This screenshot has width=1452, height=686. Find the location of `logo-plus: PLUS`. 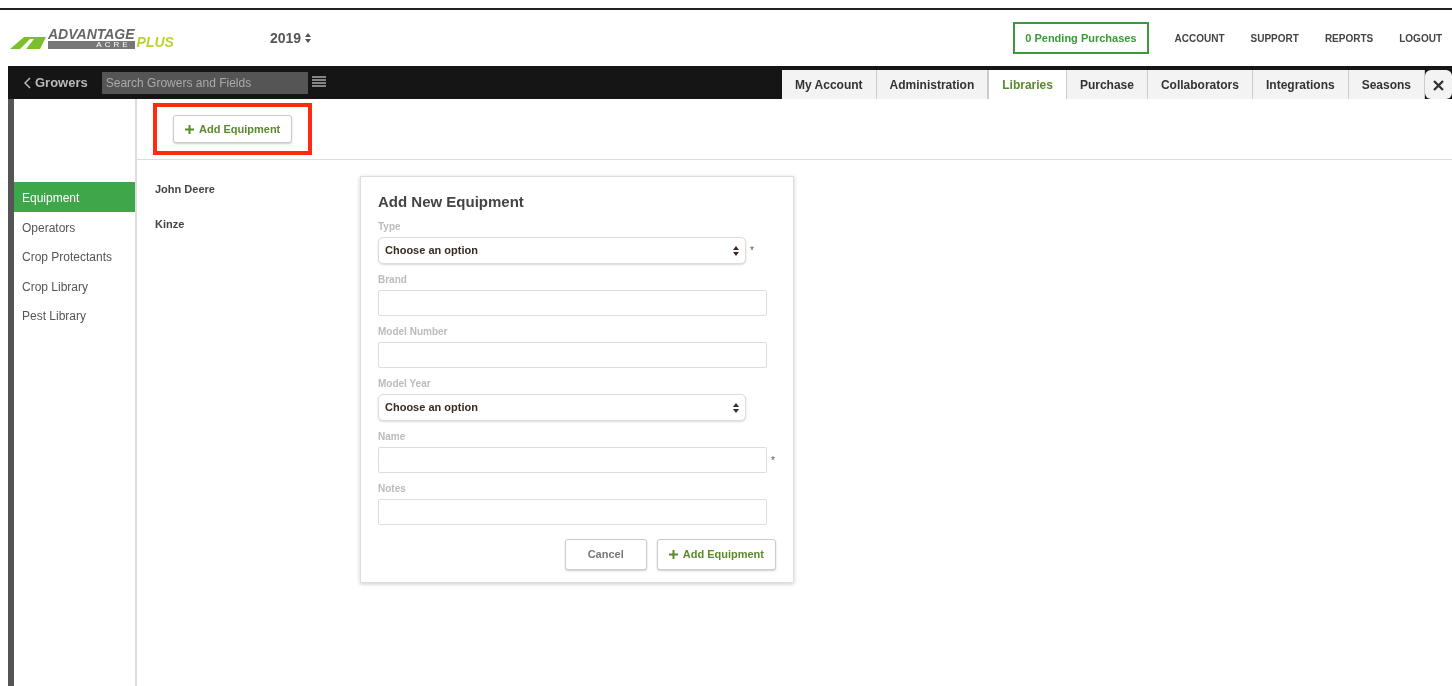

logo-plus: PLUS is located at coordinates (155, 42).